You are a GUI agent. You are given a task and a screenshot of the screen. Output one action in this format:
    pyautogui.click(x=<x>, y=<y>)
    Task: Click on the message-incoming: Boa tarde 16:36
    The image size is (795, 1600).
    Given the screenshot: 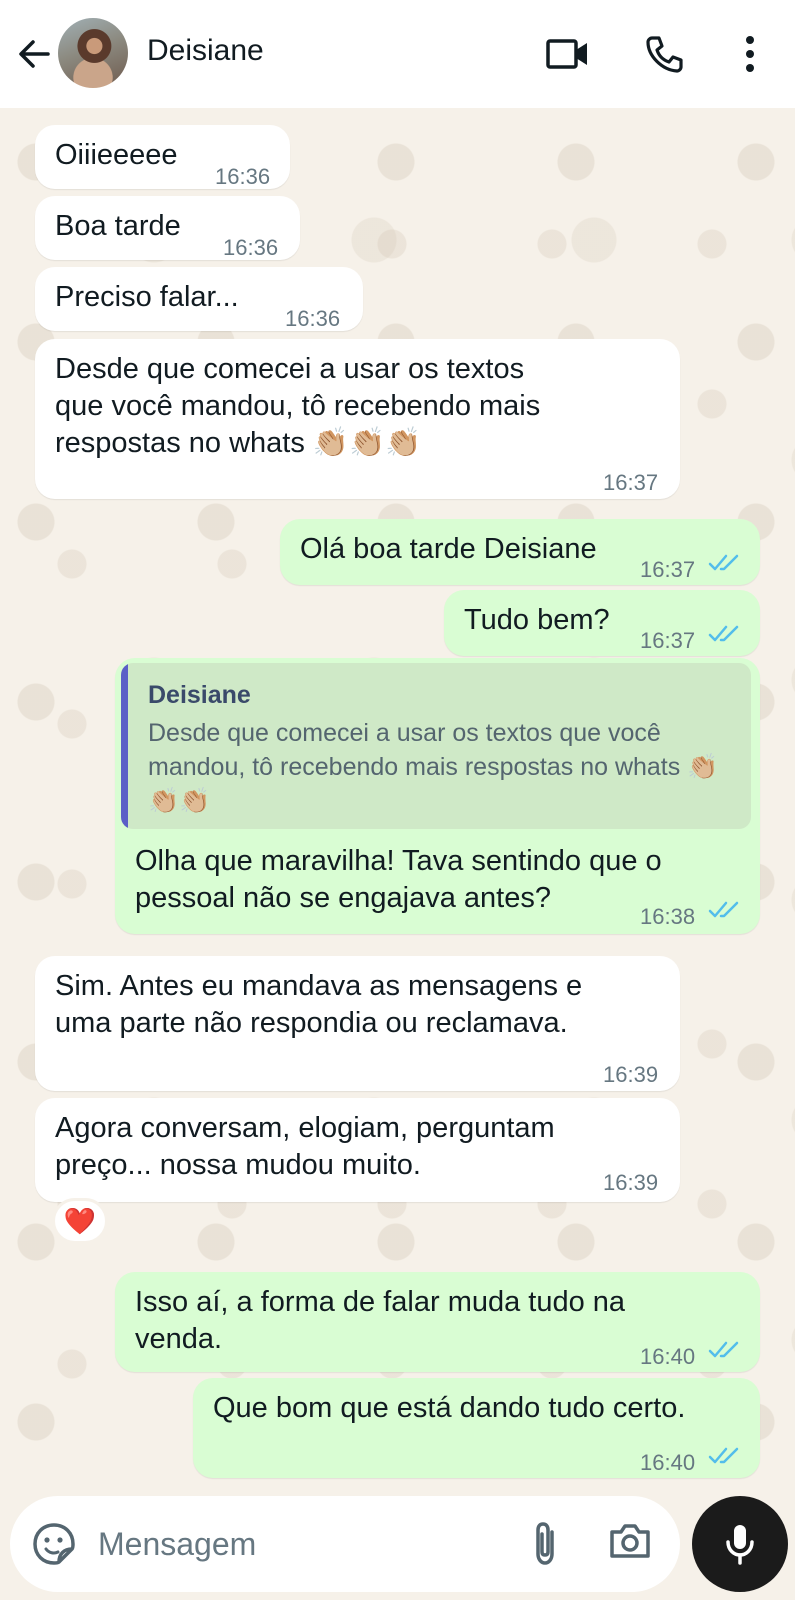 What is the action you would take?
    pyautogui.click(x=167, y=228)
    